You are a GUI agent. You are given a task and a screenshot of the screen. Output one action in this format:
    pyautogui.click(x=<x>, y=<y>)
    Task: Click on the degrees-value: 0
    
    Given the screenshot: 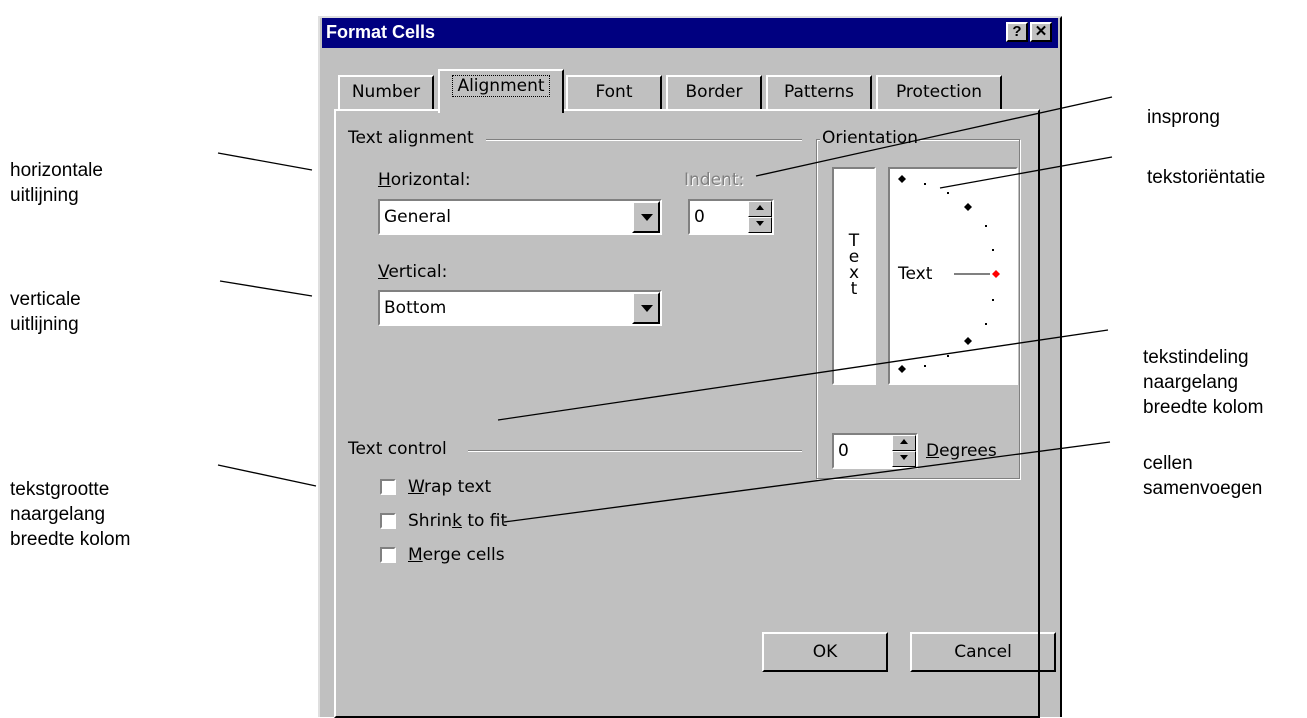 What is the action you would take?
    pyautogui.click(x=843, y=451)
    